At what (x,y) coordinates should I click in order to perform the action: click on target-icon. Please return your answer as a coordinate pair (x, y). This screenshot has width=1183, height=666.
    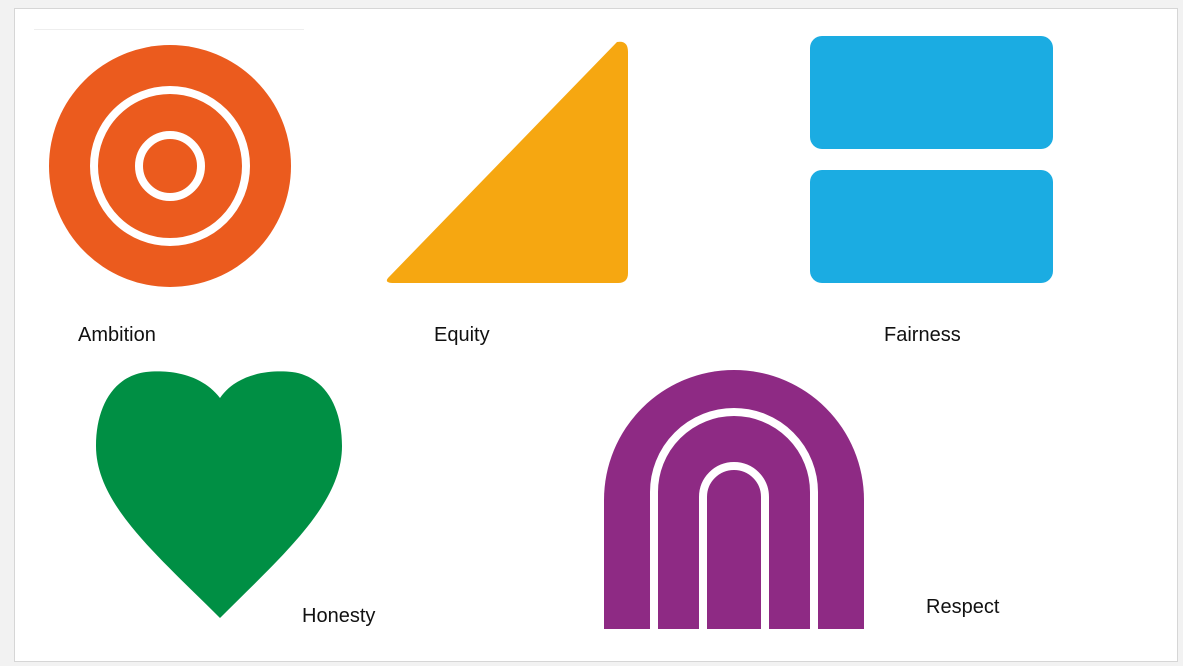
    Looking at the image, I should click on (170, 166).